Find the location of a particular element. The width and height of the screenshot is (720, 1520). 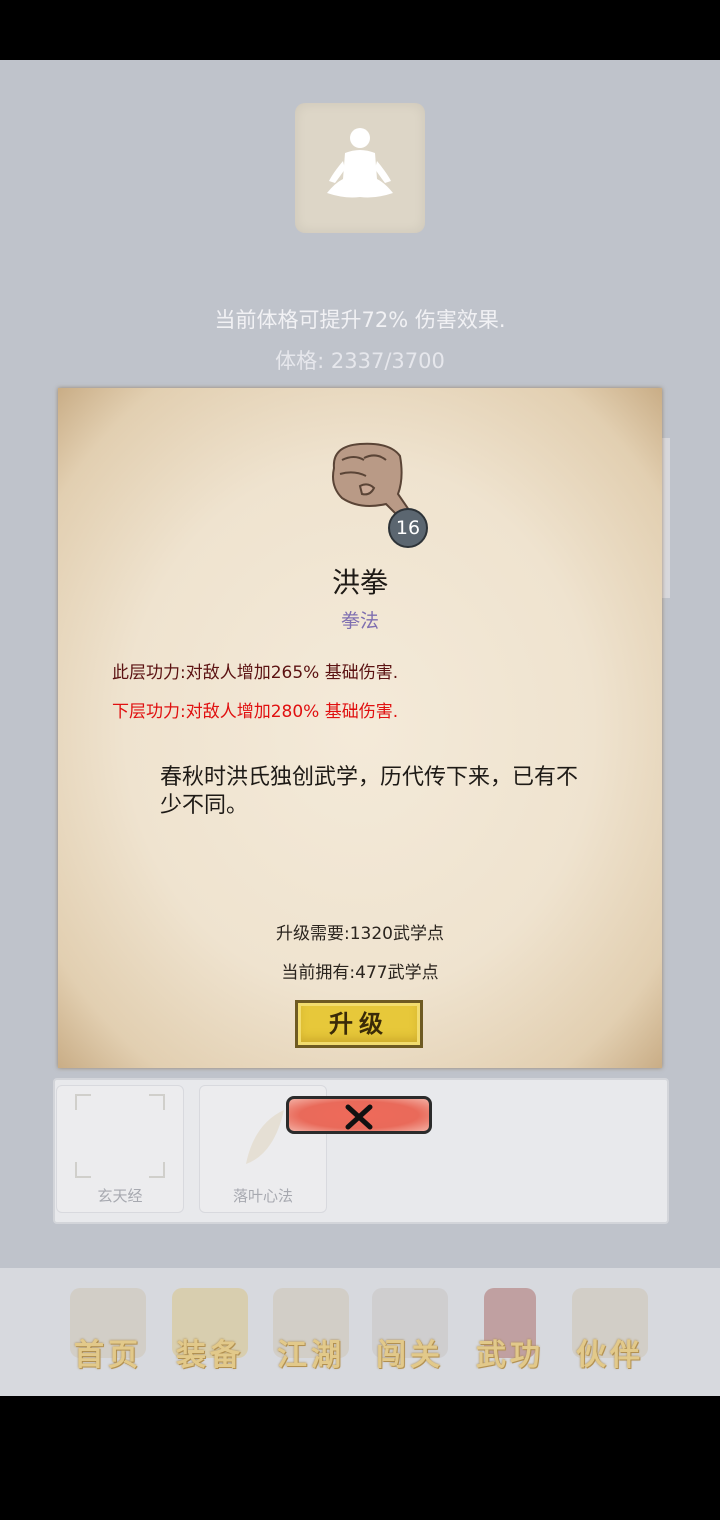

system-navigation-bar is located at coordinates (360, 1458).